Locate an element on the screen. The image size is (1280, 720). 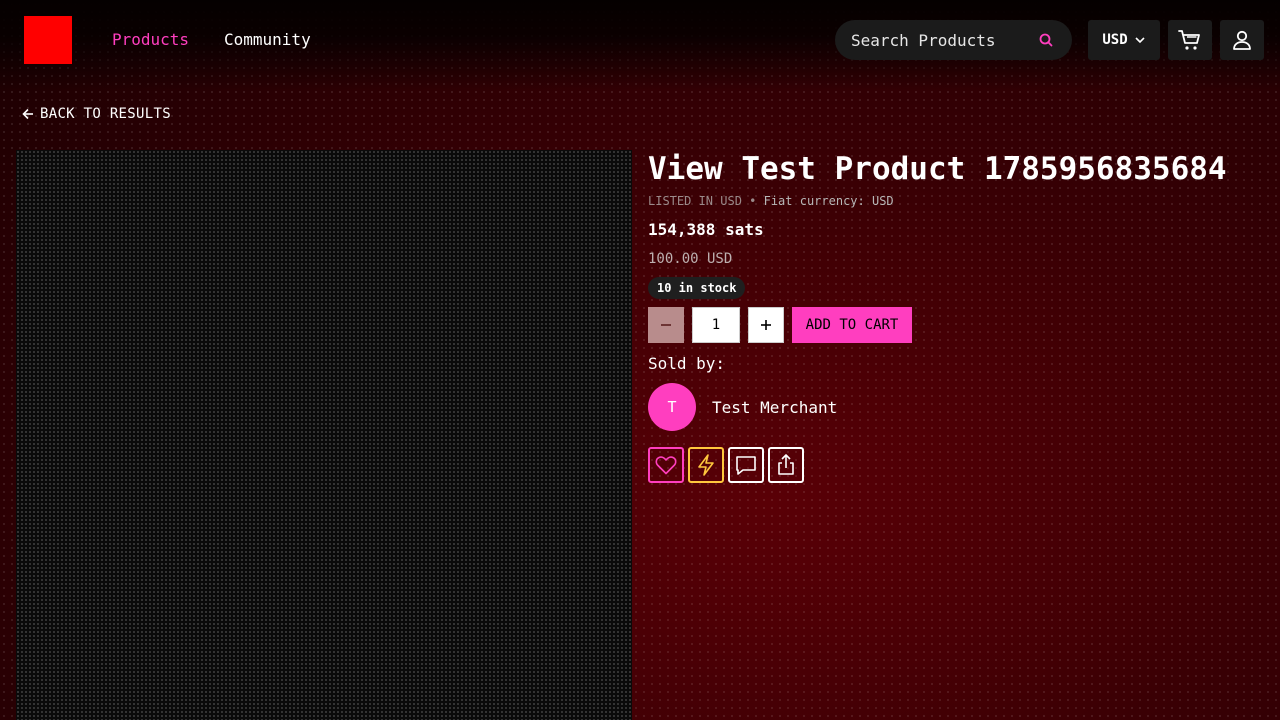
plus-icon is located at coordinates (766, 325).